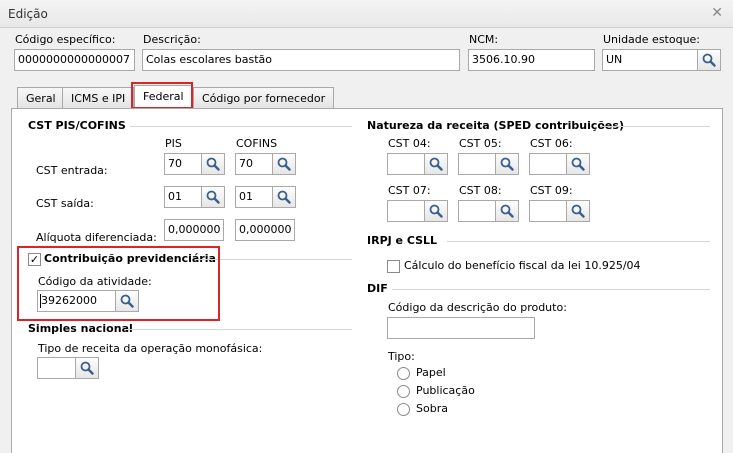 The width and height of the screenshot is (733, 453). I want to click on codigo-descricao-produto-field, so click(461, 328).